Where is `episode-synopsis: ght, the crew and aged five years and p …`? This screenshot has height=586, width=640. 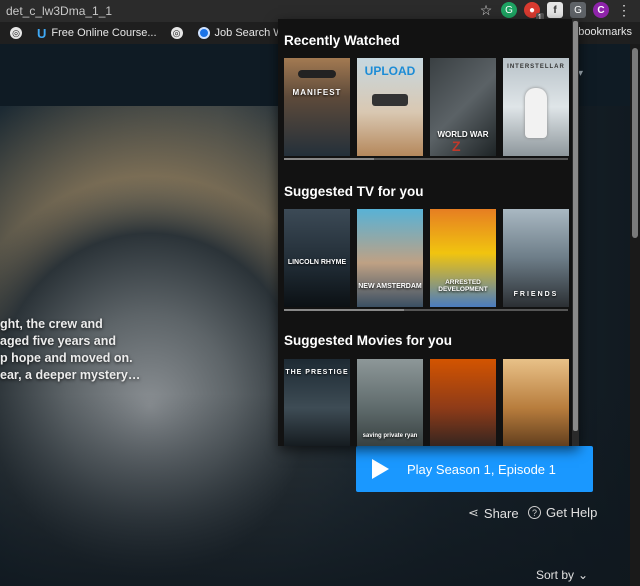
episode-synopsis: ght, the crew and aged five years and p … is located at coordinates (70, 349).